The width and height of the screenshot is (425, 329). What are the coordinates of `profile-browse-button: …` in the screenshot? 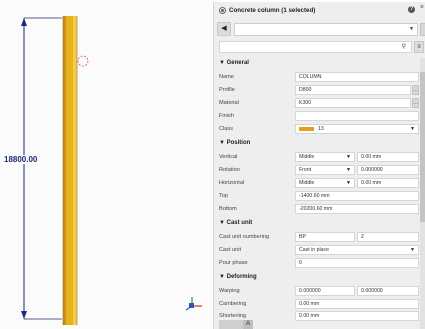 It's located at (415, 90).